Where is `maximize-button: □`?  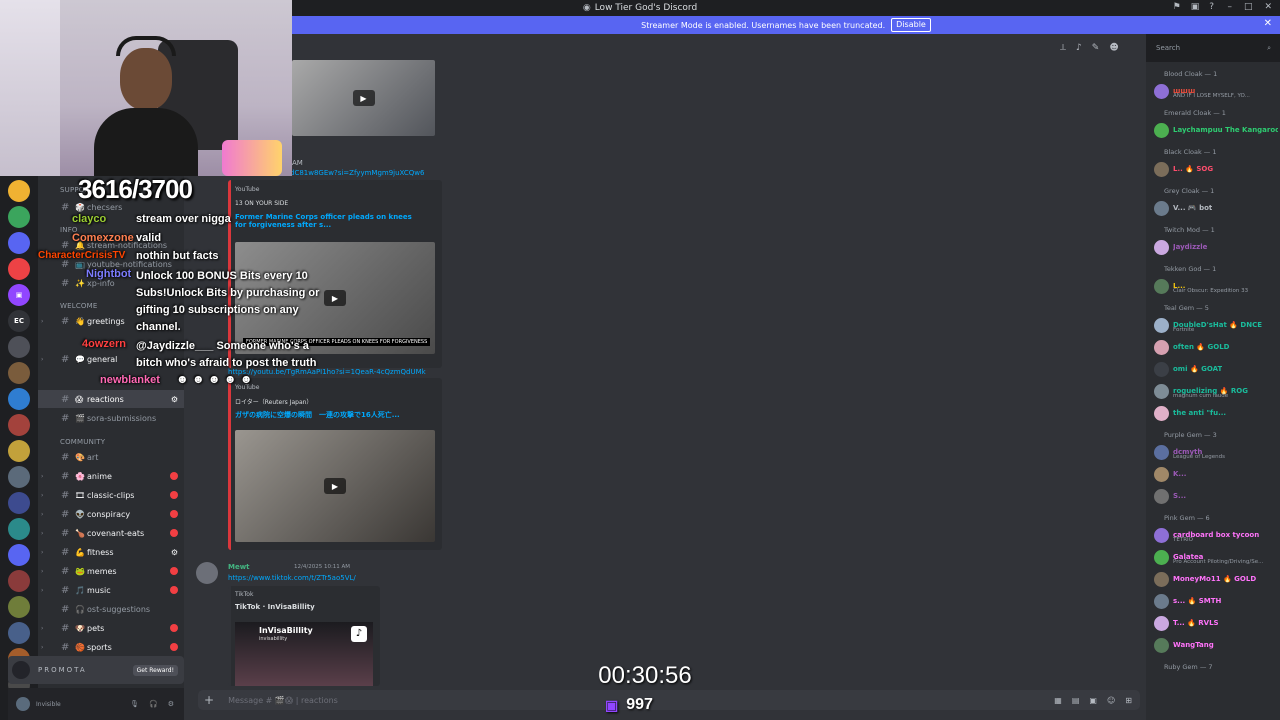
maximize-button: □ is located at coordinates (1248, 7).